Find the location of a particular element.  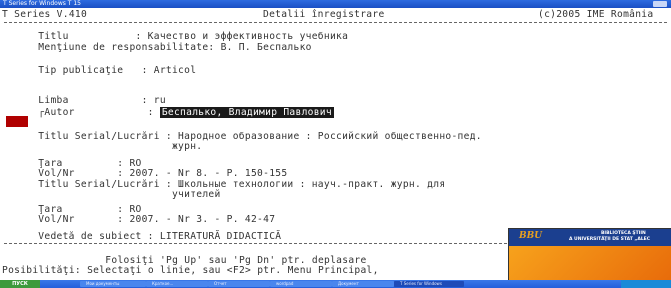

app-version: T Series V.410 is located at coordinates (45, 14).